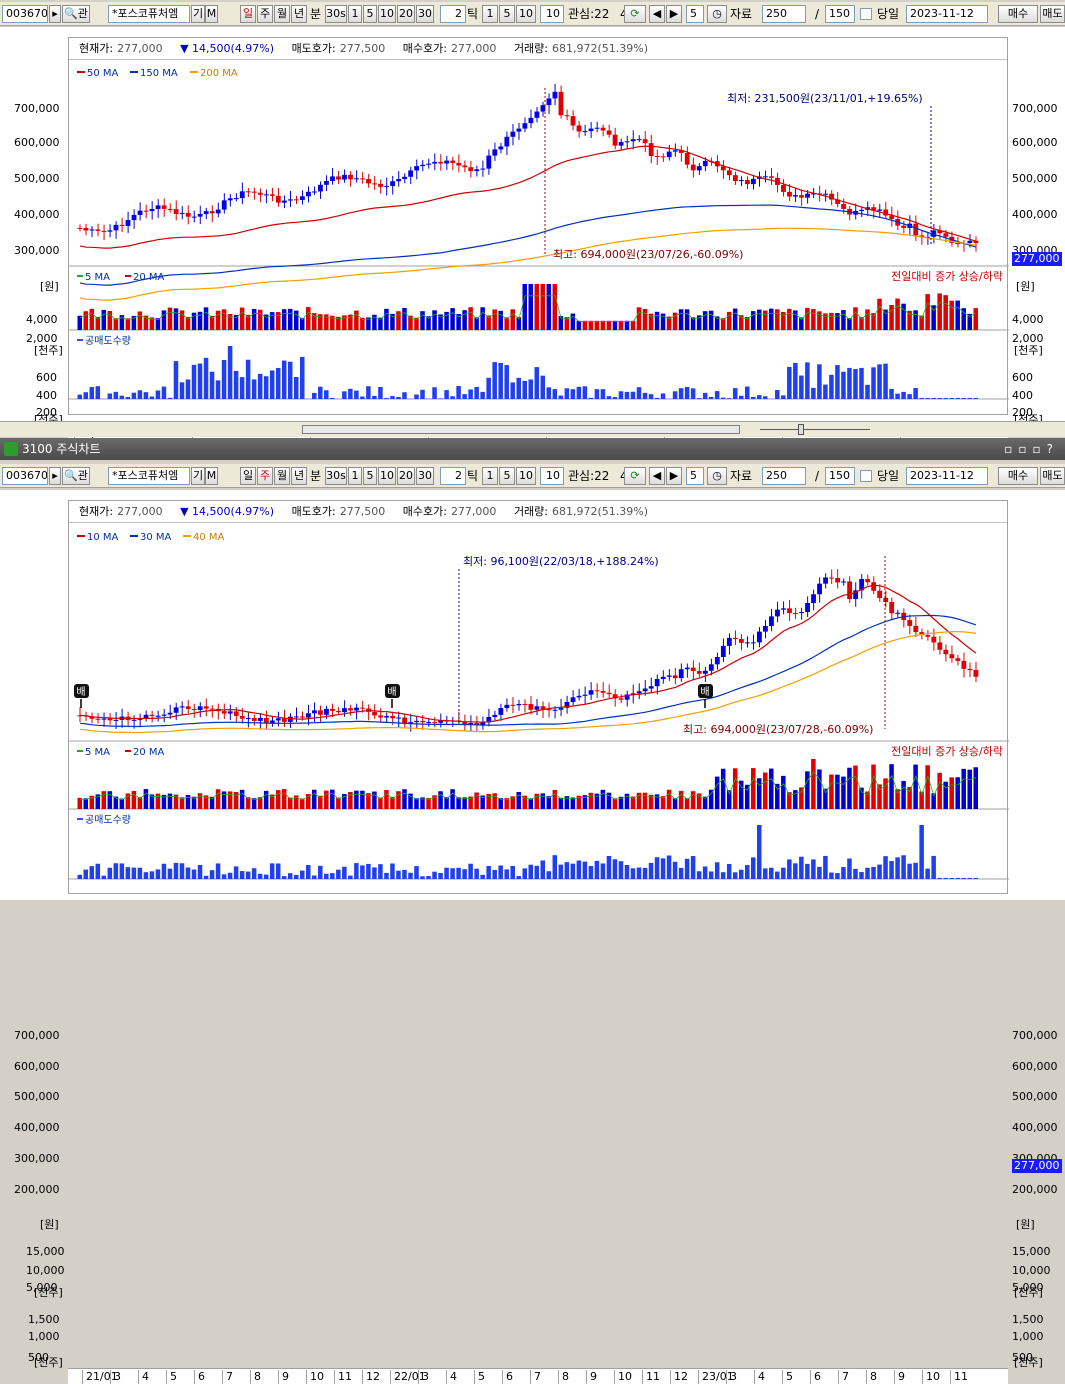 The width and height of the screenshot is (1065, 1384). I want to click on data-count-select-2: 250, so click(784, 476).